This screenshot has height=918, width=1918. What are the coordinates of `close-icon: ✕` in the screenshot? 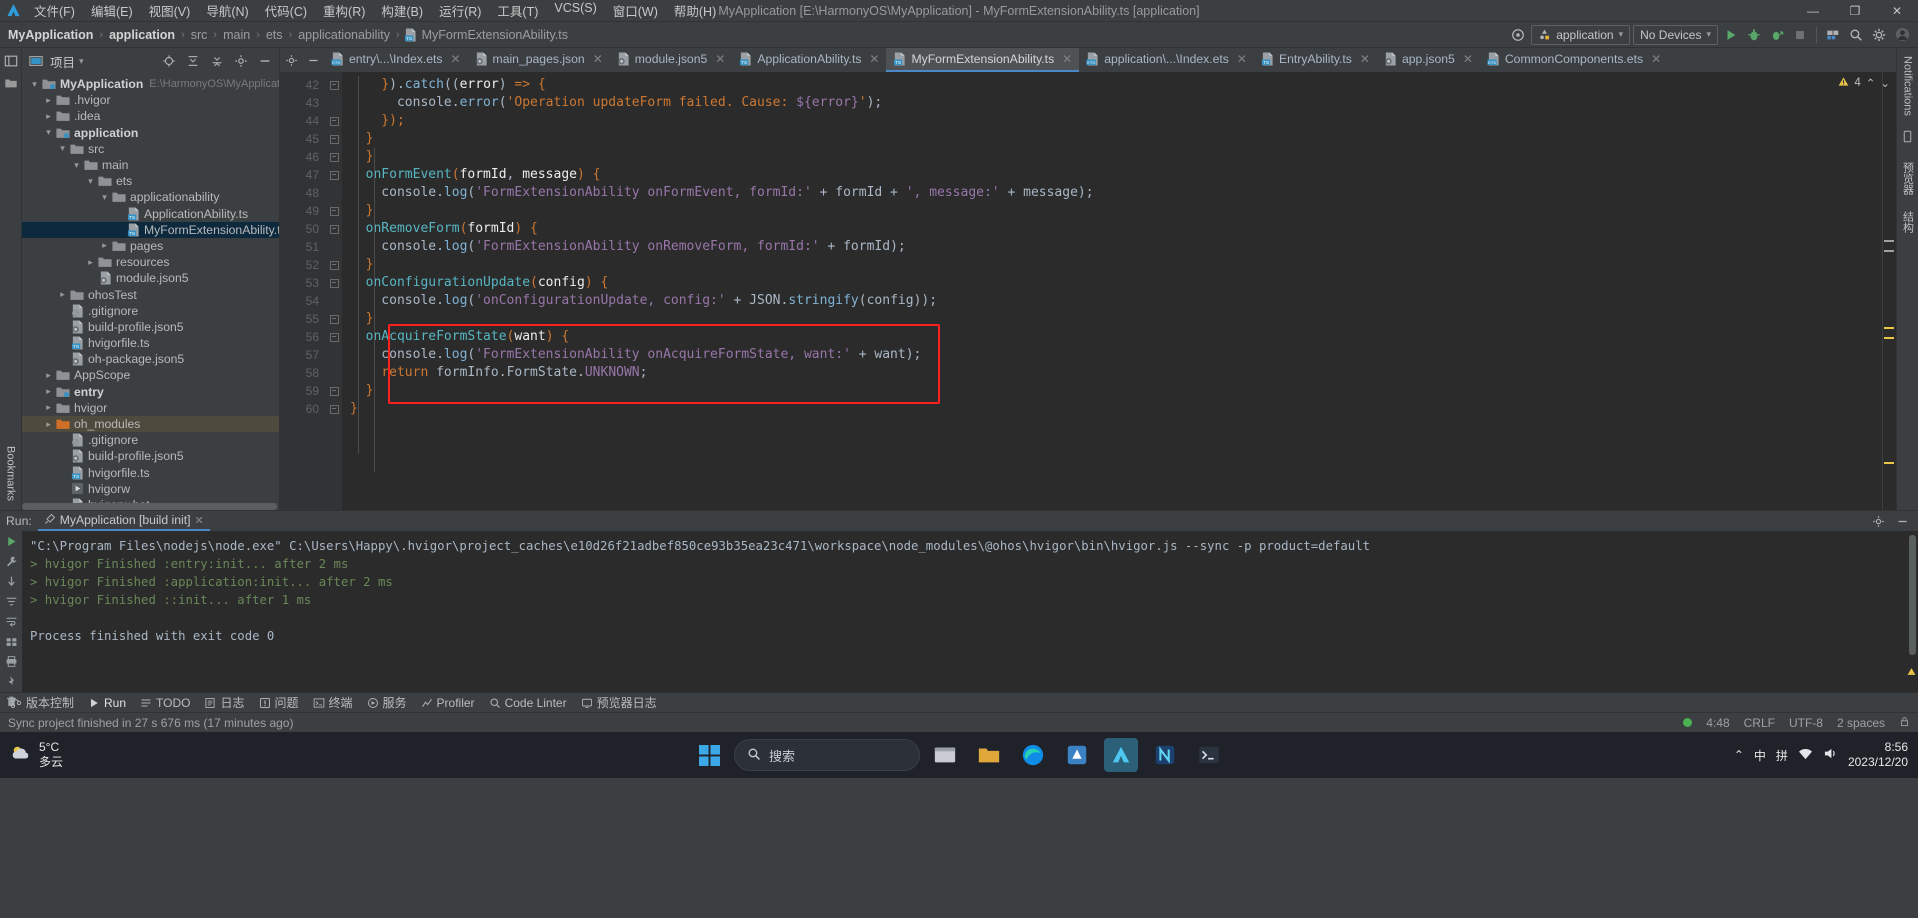 It's located at (199, 520).